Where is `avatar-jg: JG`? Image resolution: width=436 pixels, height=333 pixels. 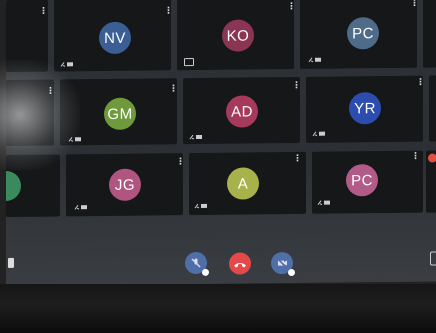
avatar-jg: JG is located at coordinates (125, 184).